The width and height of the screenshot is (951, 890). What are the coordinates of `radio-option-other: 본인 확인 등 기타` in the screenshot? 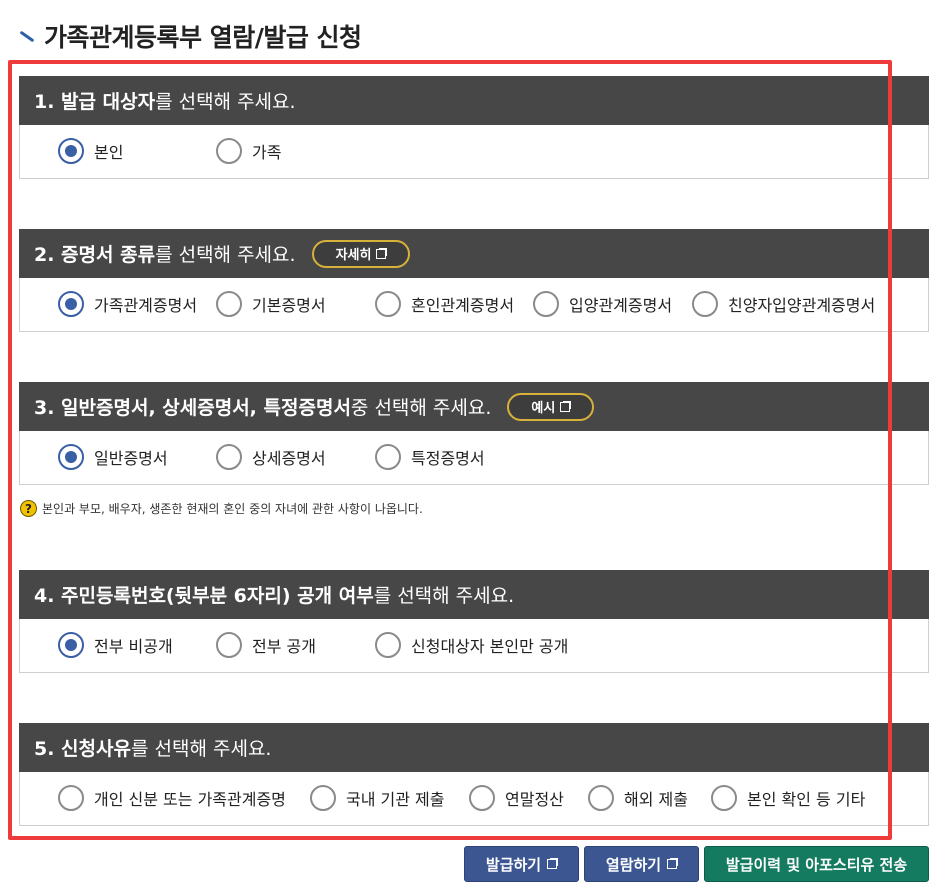 It's located at (788, 798).